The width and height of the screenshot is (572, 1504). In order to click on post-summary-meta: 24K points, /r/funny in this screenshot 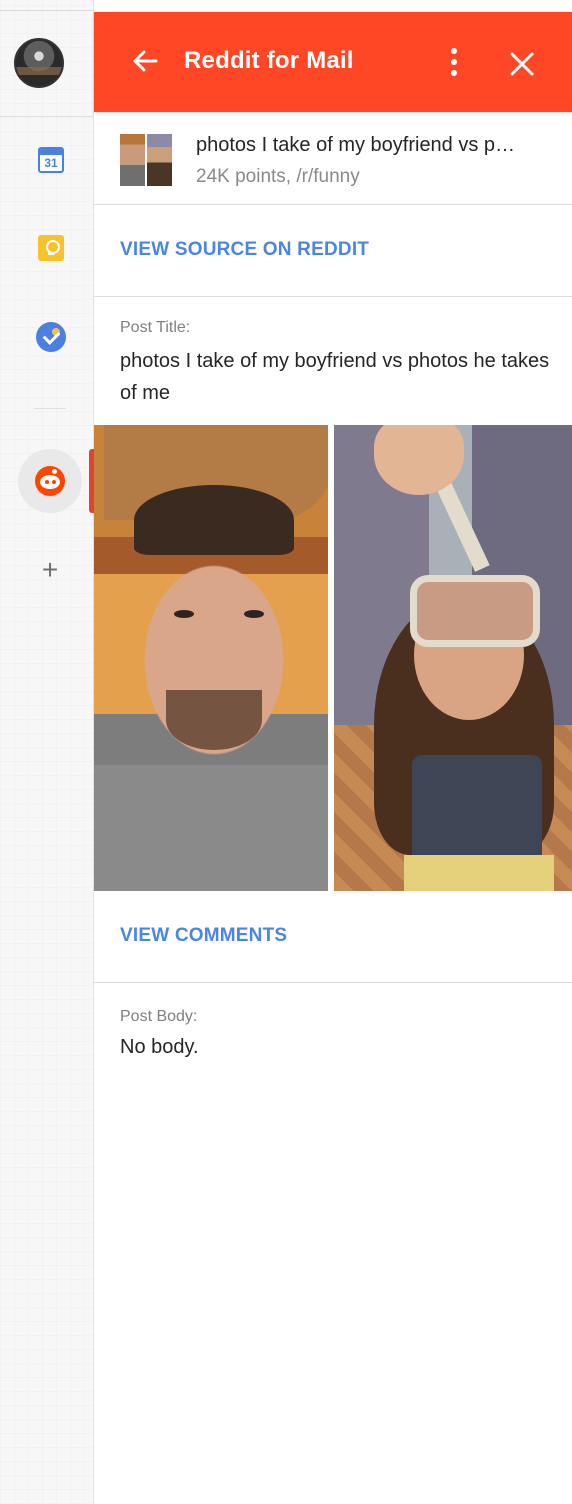, I will do `click(278, 176)`.